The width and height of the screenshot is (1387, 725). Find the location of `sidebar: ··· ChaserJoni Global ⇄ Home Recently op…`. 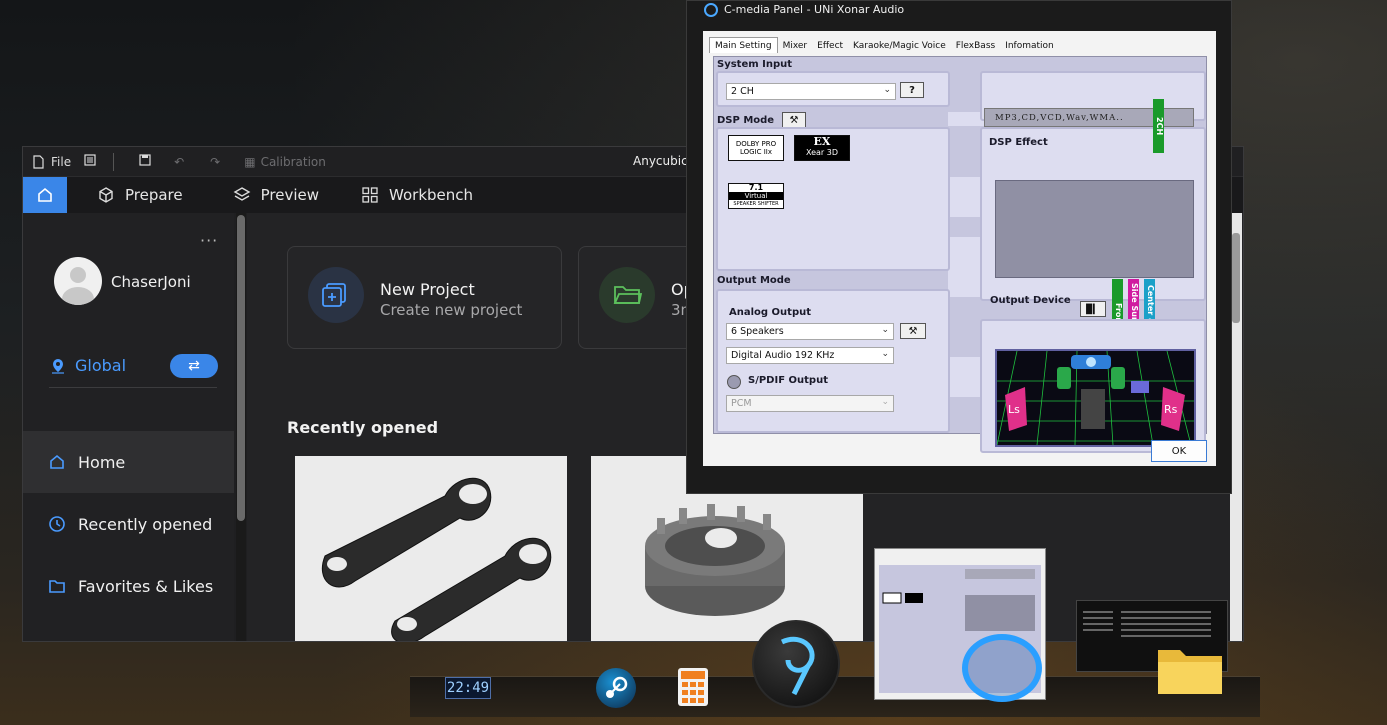

sidebar: ··· ChaserJoni Global ⇄ Home Recently op… is located at coordinates (128, 427).